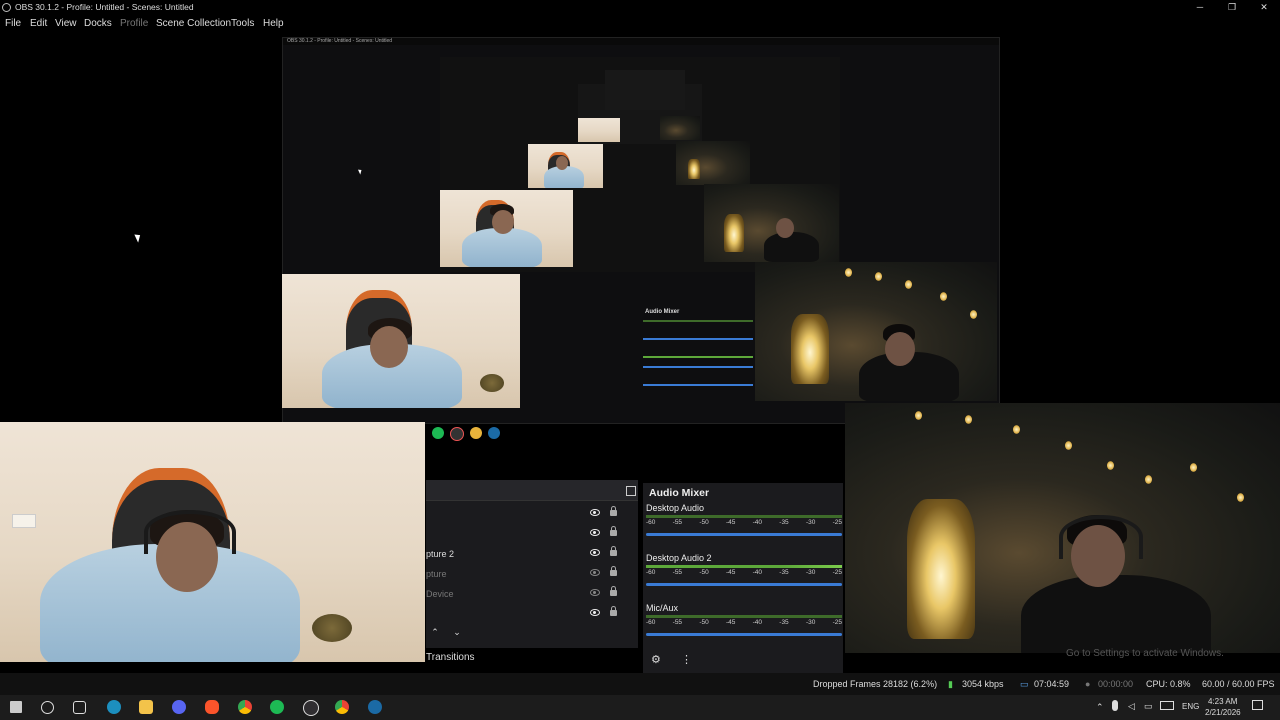 This screenshot has width=1280, height=720. Describe the element at coordinates (744, 527) in the screenshot. I see `mixer-channel: Desktop Audio -60 -55 -50 -45 -40 -35 -30 -25` at that location.